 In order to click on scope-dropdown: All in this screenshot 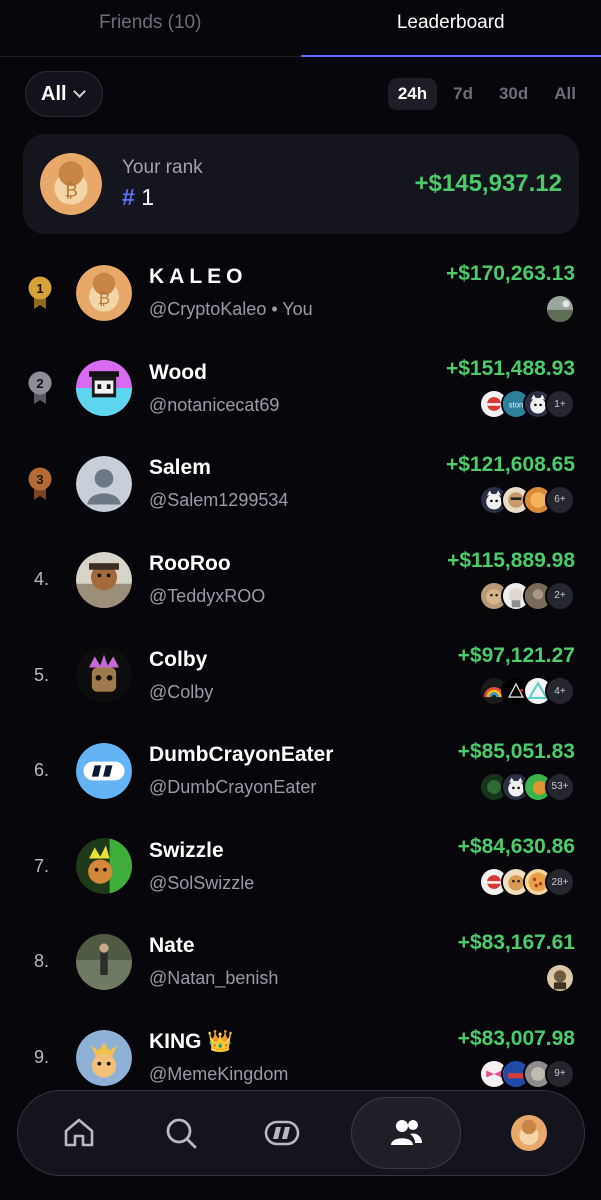, I will do `click(64, 94)`.